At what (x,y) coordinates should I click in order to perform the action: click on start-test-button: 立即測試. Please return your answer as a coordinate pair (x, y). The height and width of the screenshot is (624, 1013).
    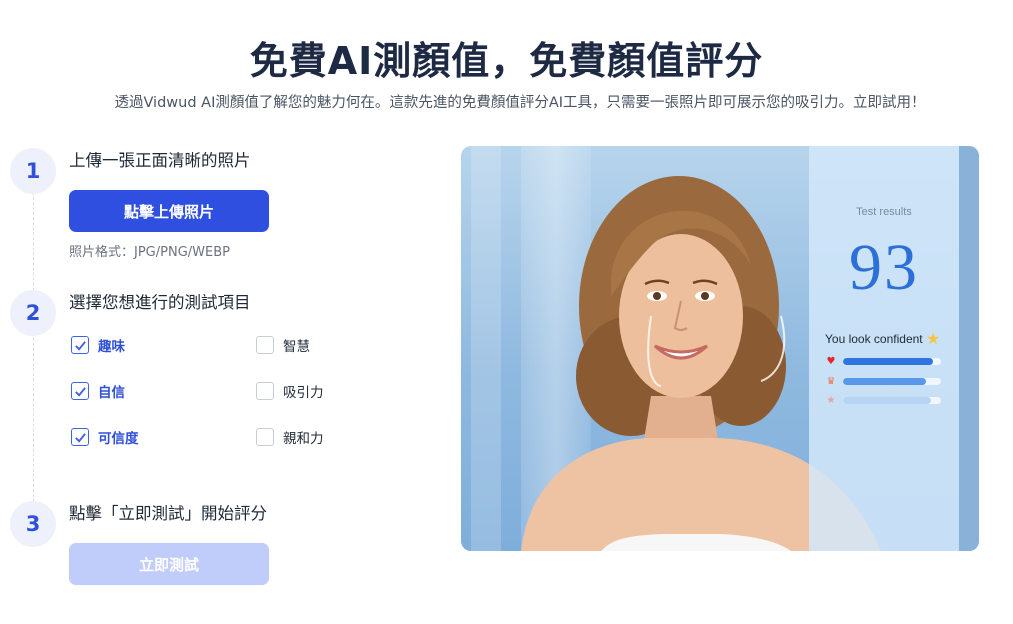
    Looking at the image, I should click on (169, 564).